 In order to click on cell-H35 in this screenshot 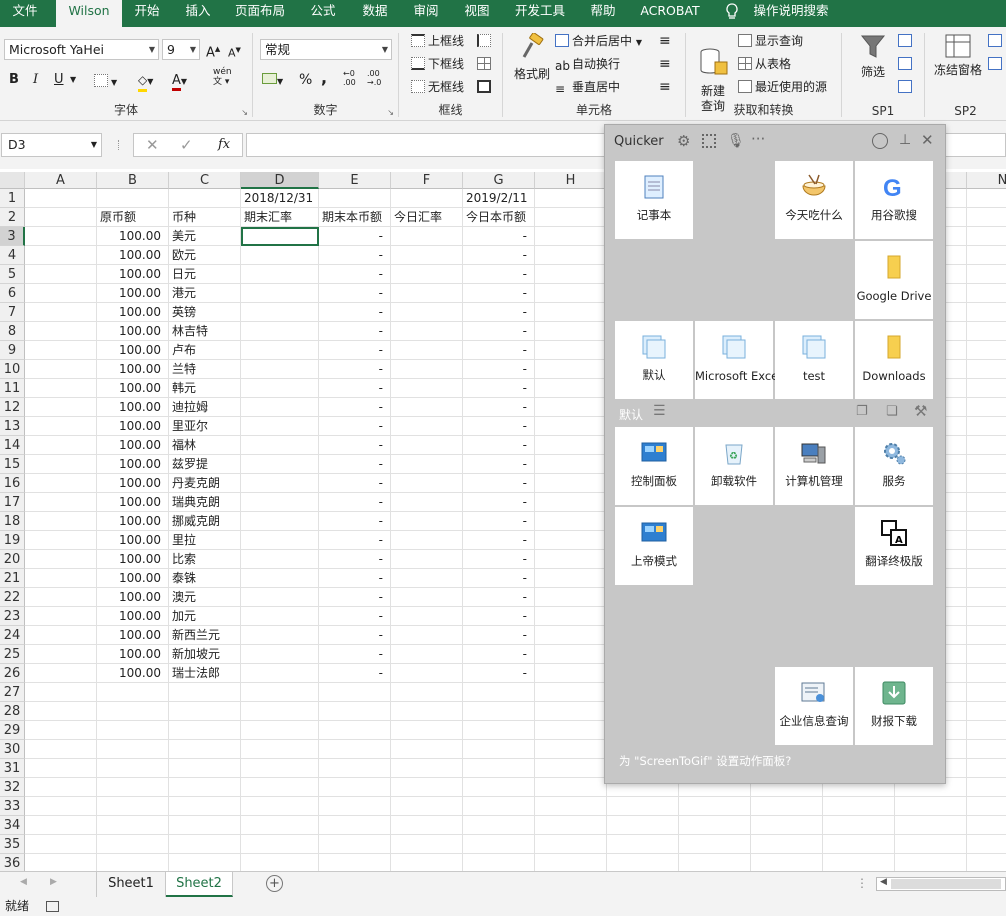, I will do `click(571, 844)`.